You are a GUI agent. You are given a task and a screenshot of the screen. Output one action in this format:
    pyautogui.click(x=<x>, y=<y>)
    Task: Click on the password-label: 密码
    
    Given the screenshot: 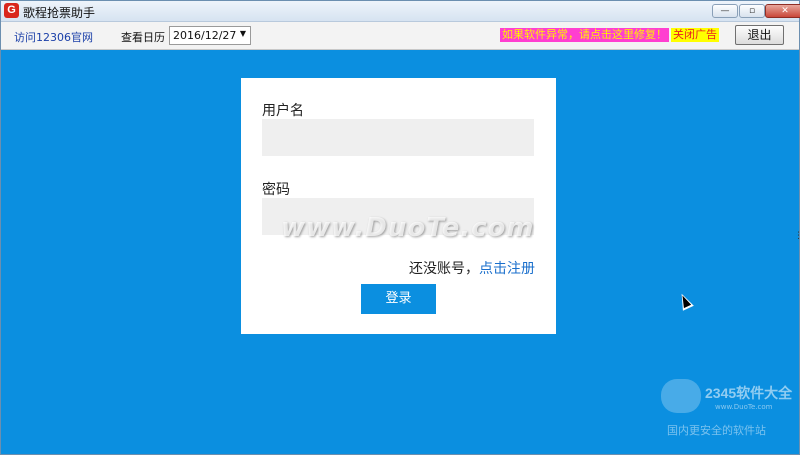 What is the action you would take?
    pyautogui.click(x=276, y=190)
    